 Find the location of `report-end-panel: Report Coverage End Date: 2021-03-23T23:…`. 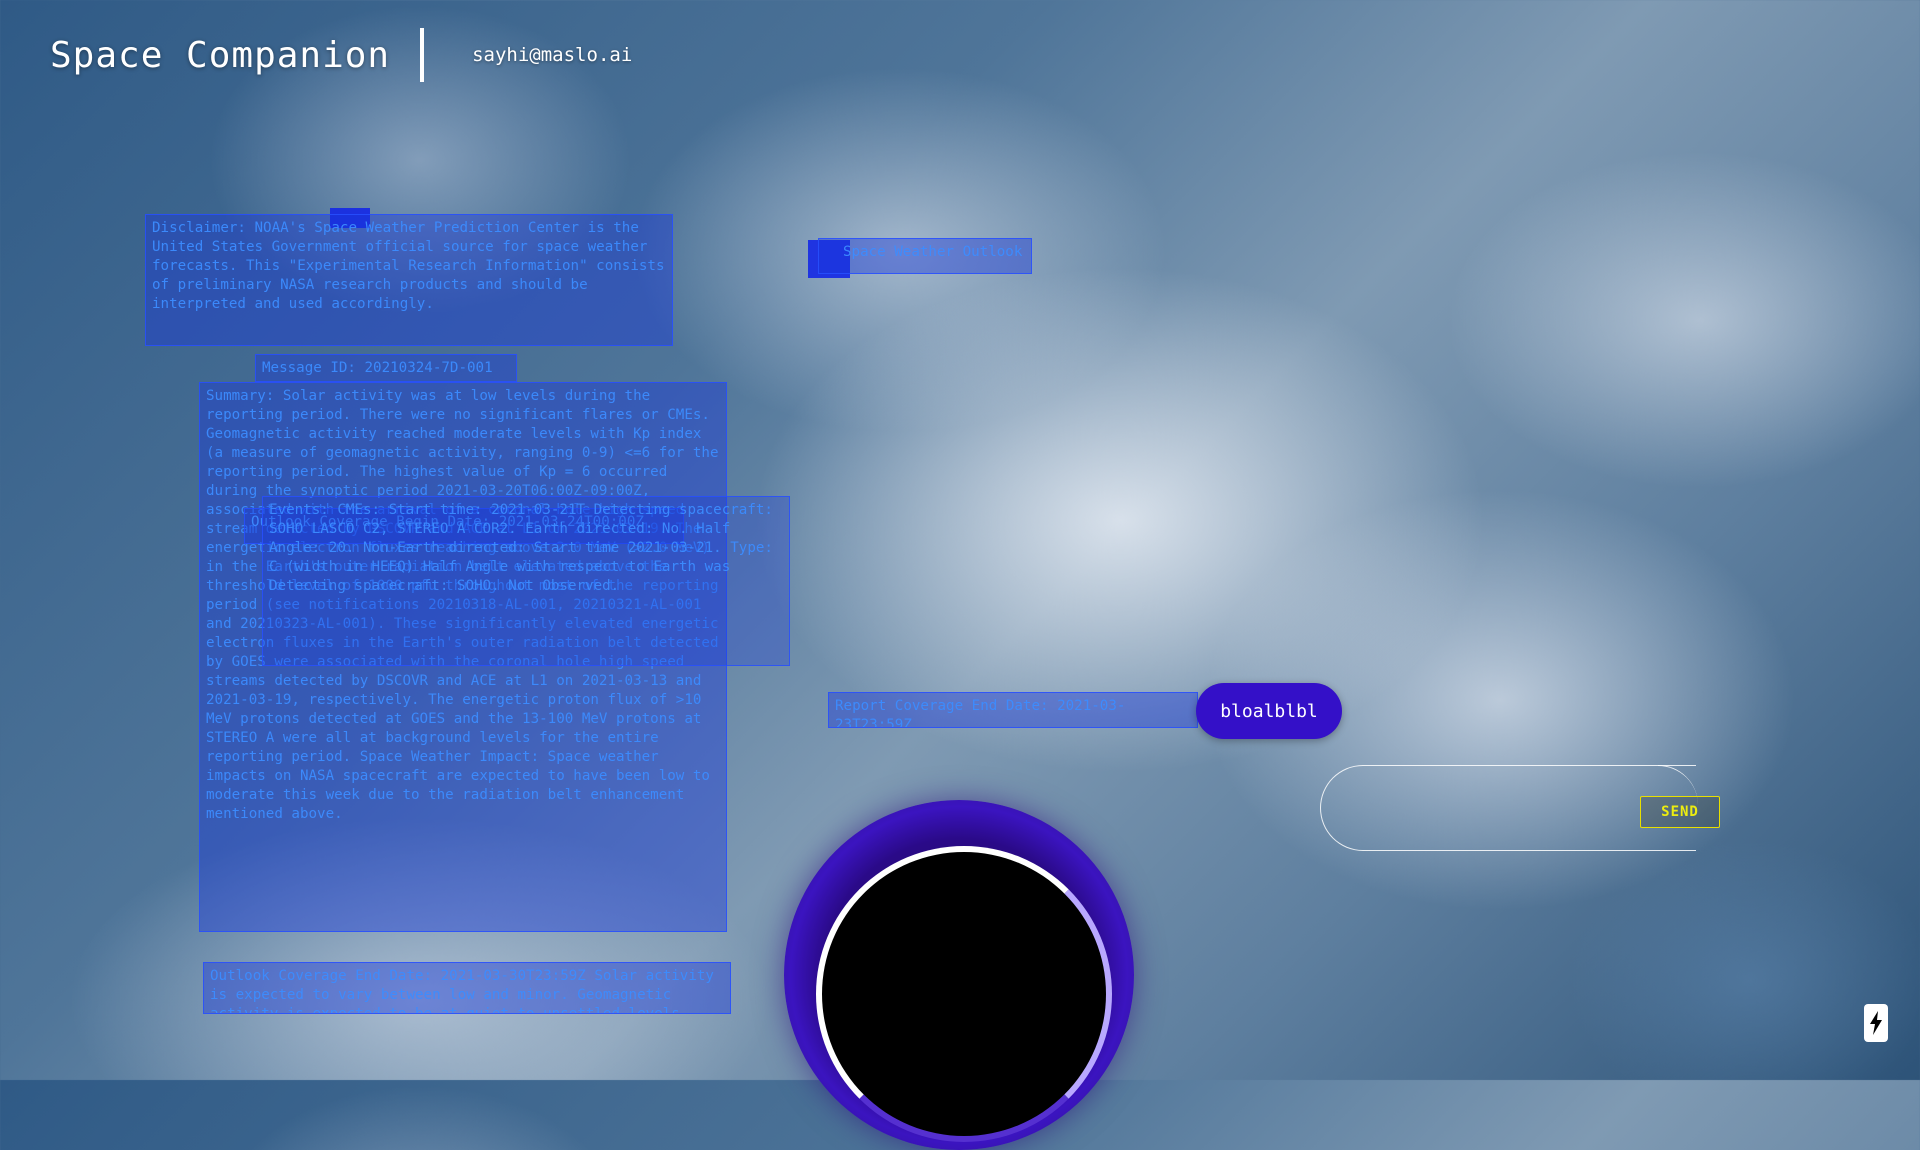

report-end-panel: Report Coverage End Date: 2021-03-23T23:… is located at coordinates (1013, 710).